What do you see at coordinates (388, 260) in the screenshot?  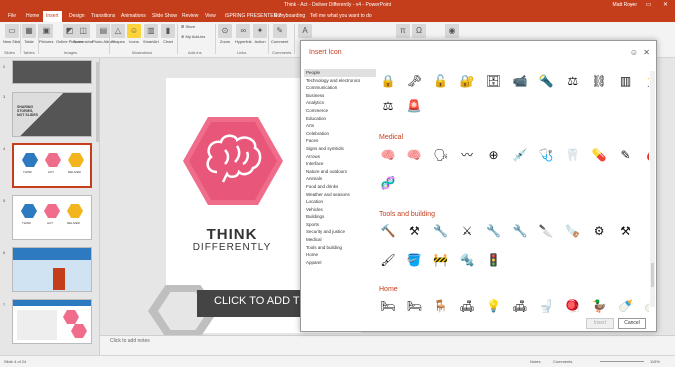 I see `paintbrush-icon: 🖌` at bounding box center [388, 260].